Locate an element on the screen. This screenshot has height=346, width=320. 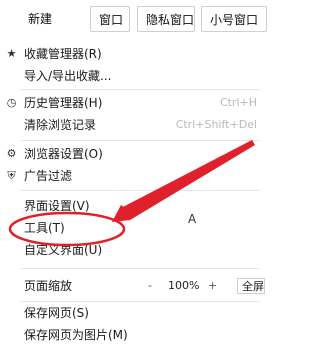
shield-icon: ⛨ is located at coordinates (11, 175).